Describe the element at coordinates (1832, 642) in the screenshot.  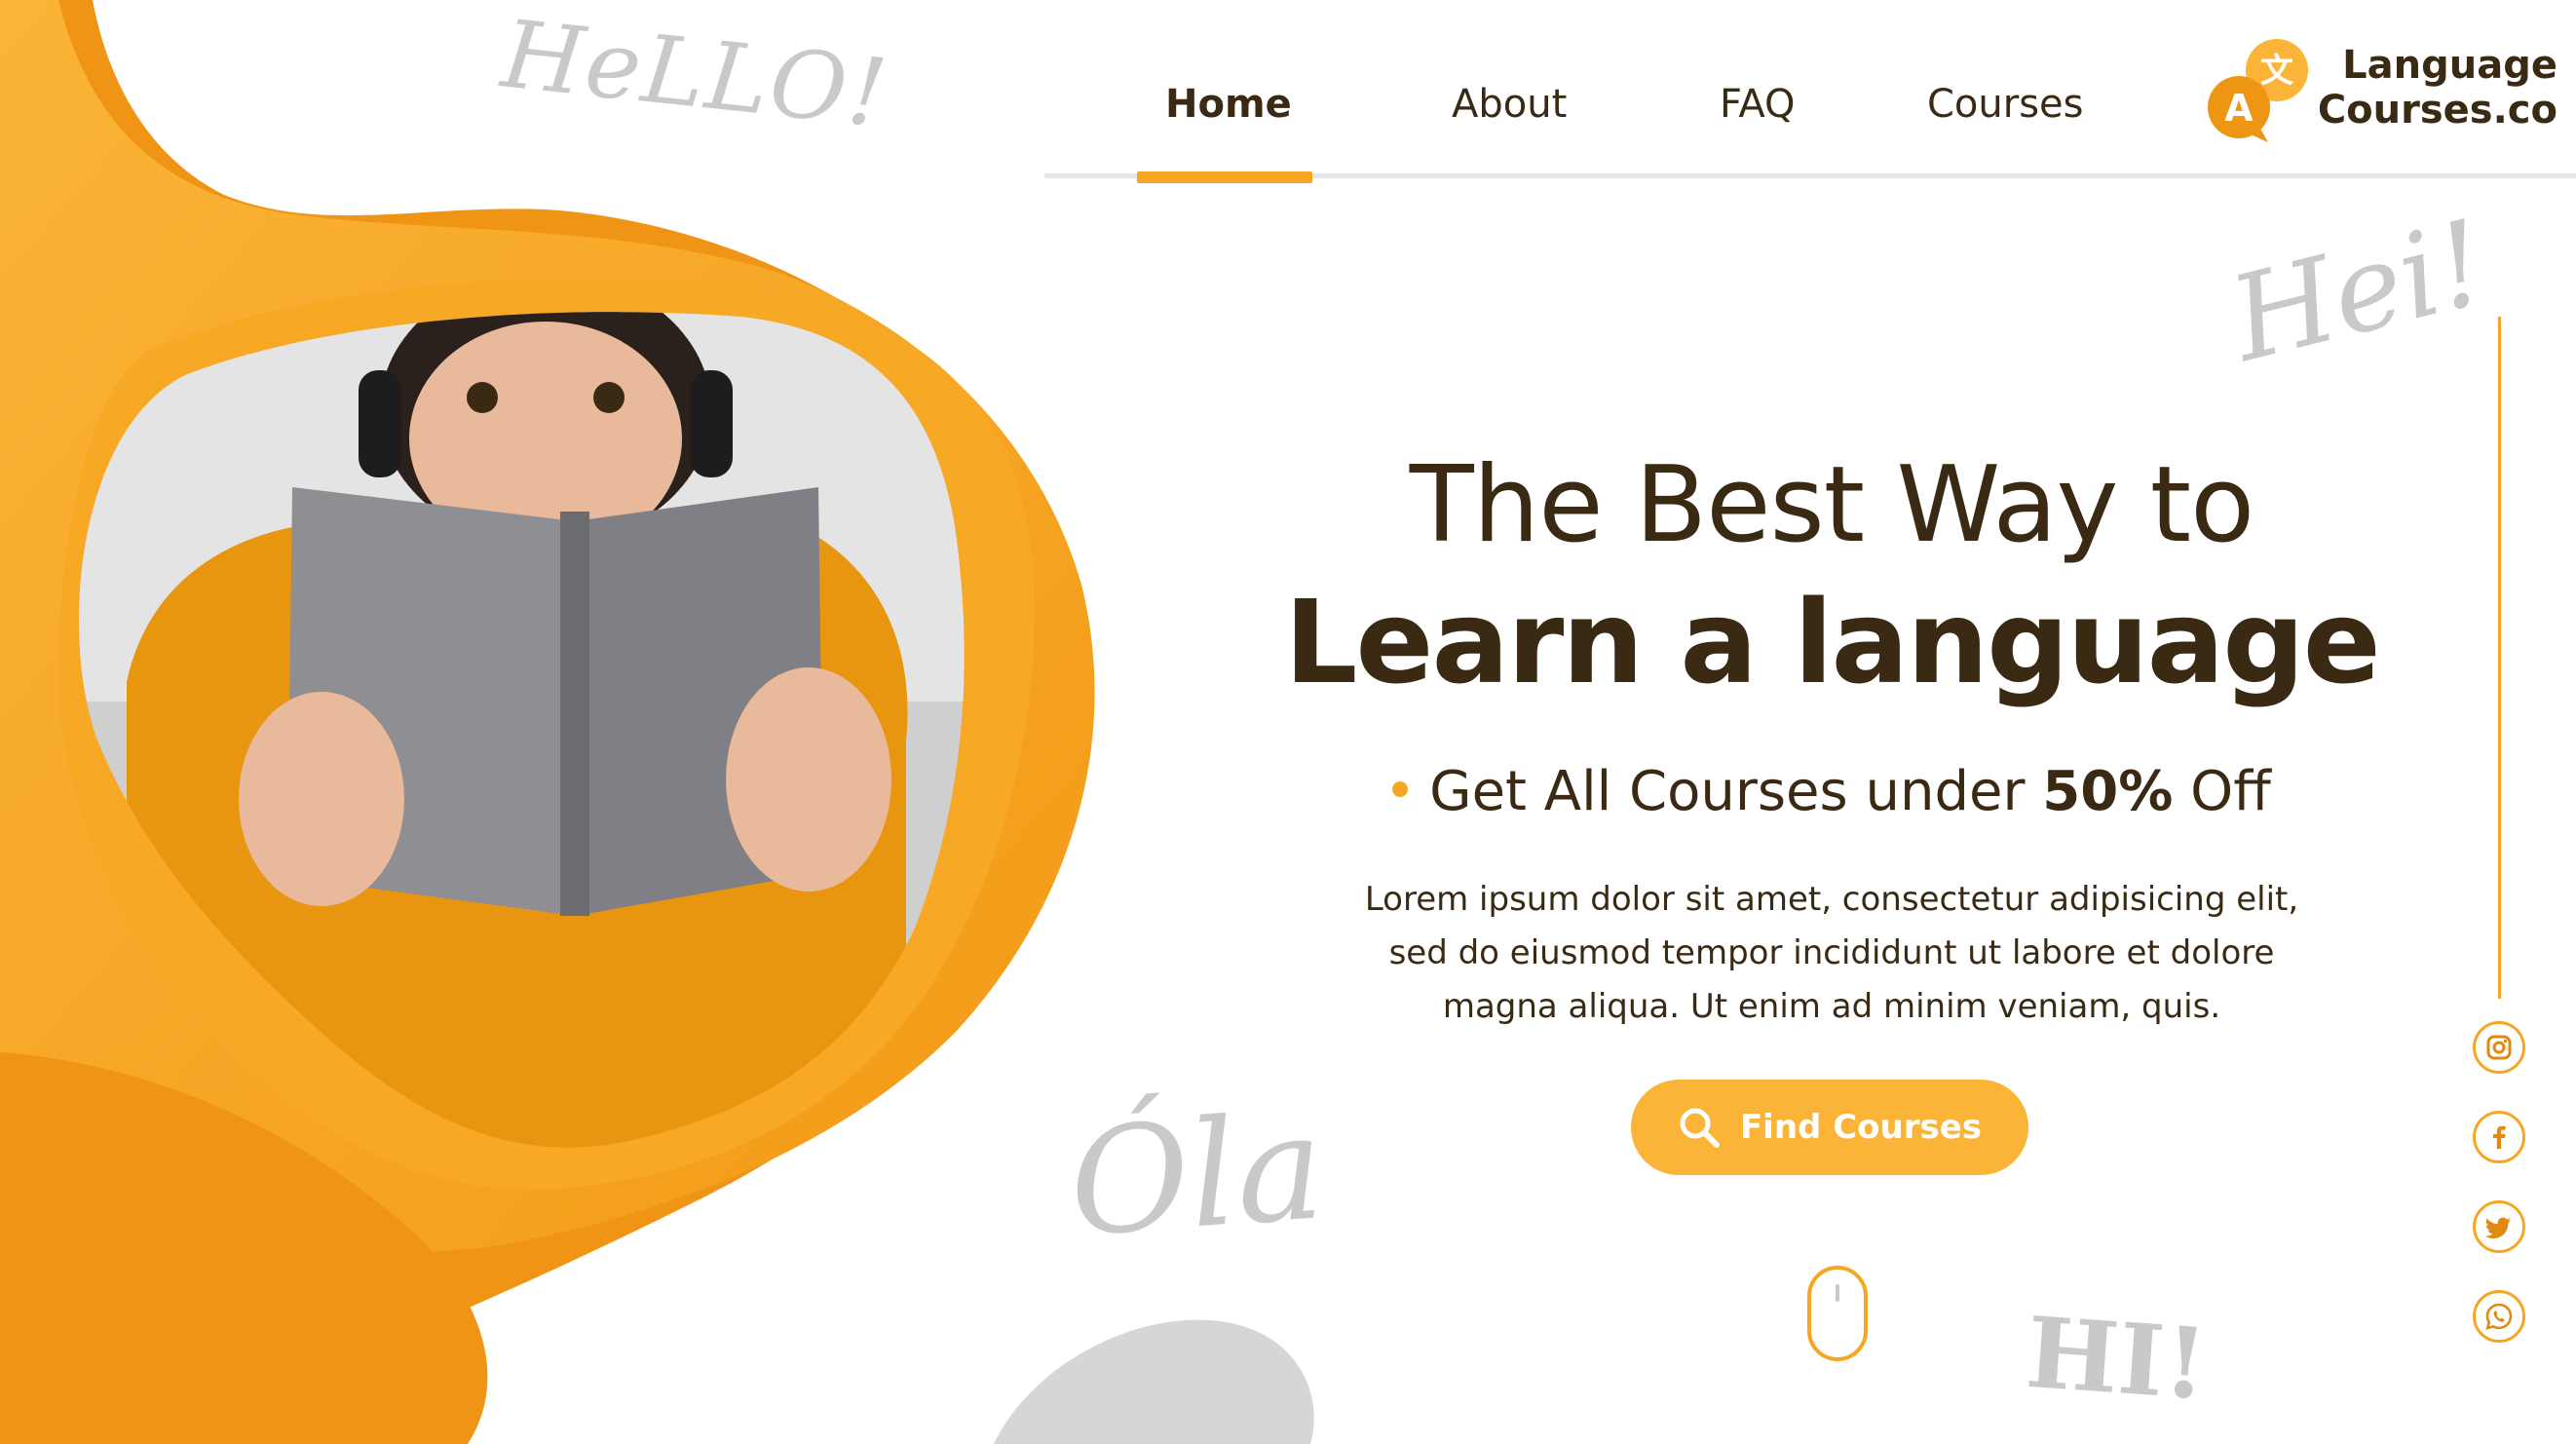
I see `hero-heading-line-2: Learn a language` at that location.